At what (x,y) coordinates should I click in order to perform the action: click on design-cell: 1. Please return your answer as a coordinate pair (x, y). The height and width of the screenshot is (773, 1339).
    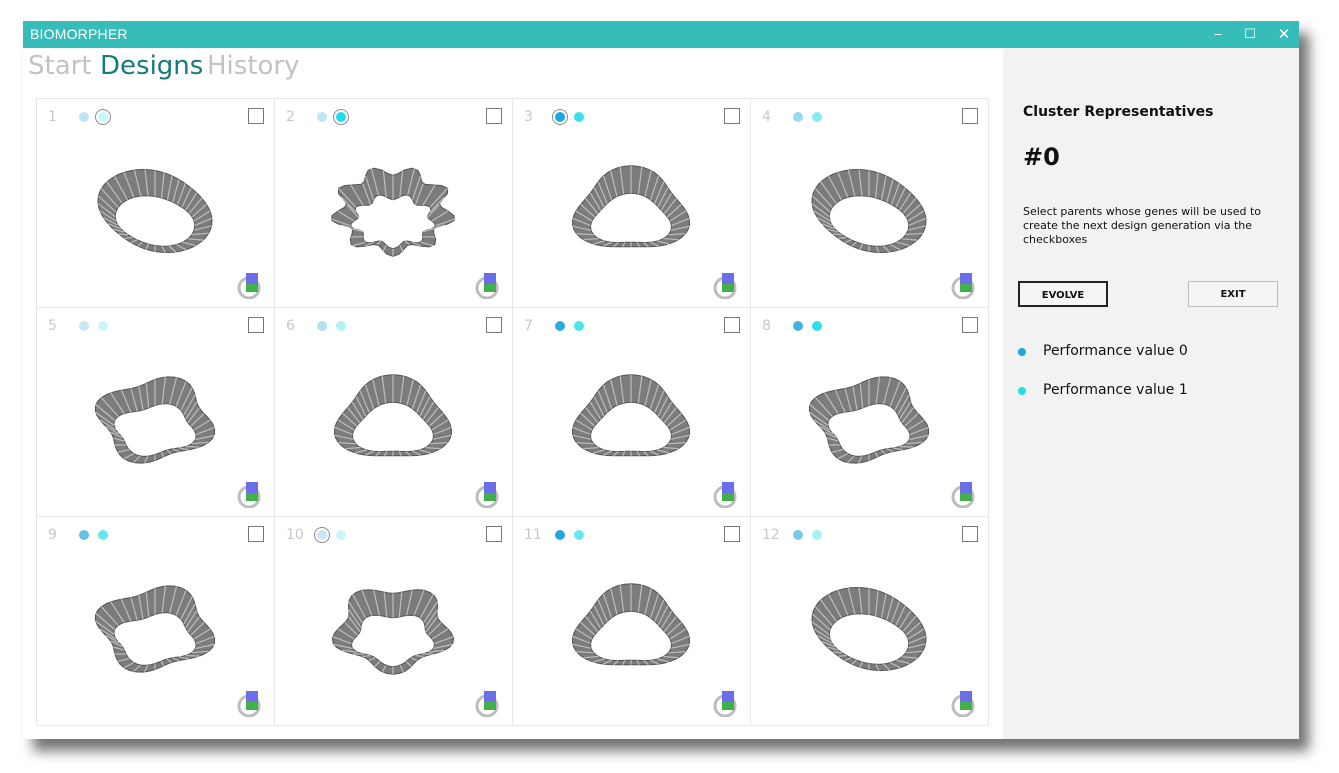
    Looking at the image, I should click on (156, 203).